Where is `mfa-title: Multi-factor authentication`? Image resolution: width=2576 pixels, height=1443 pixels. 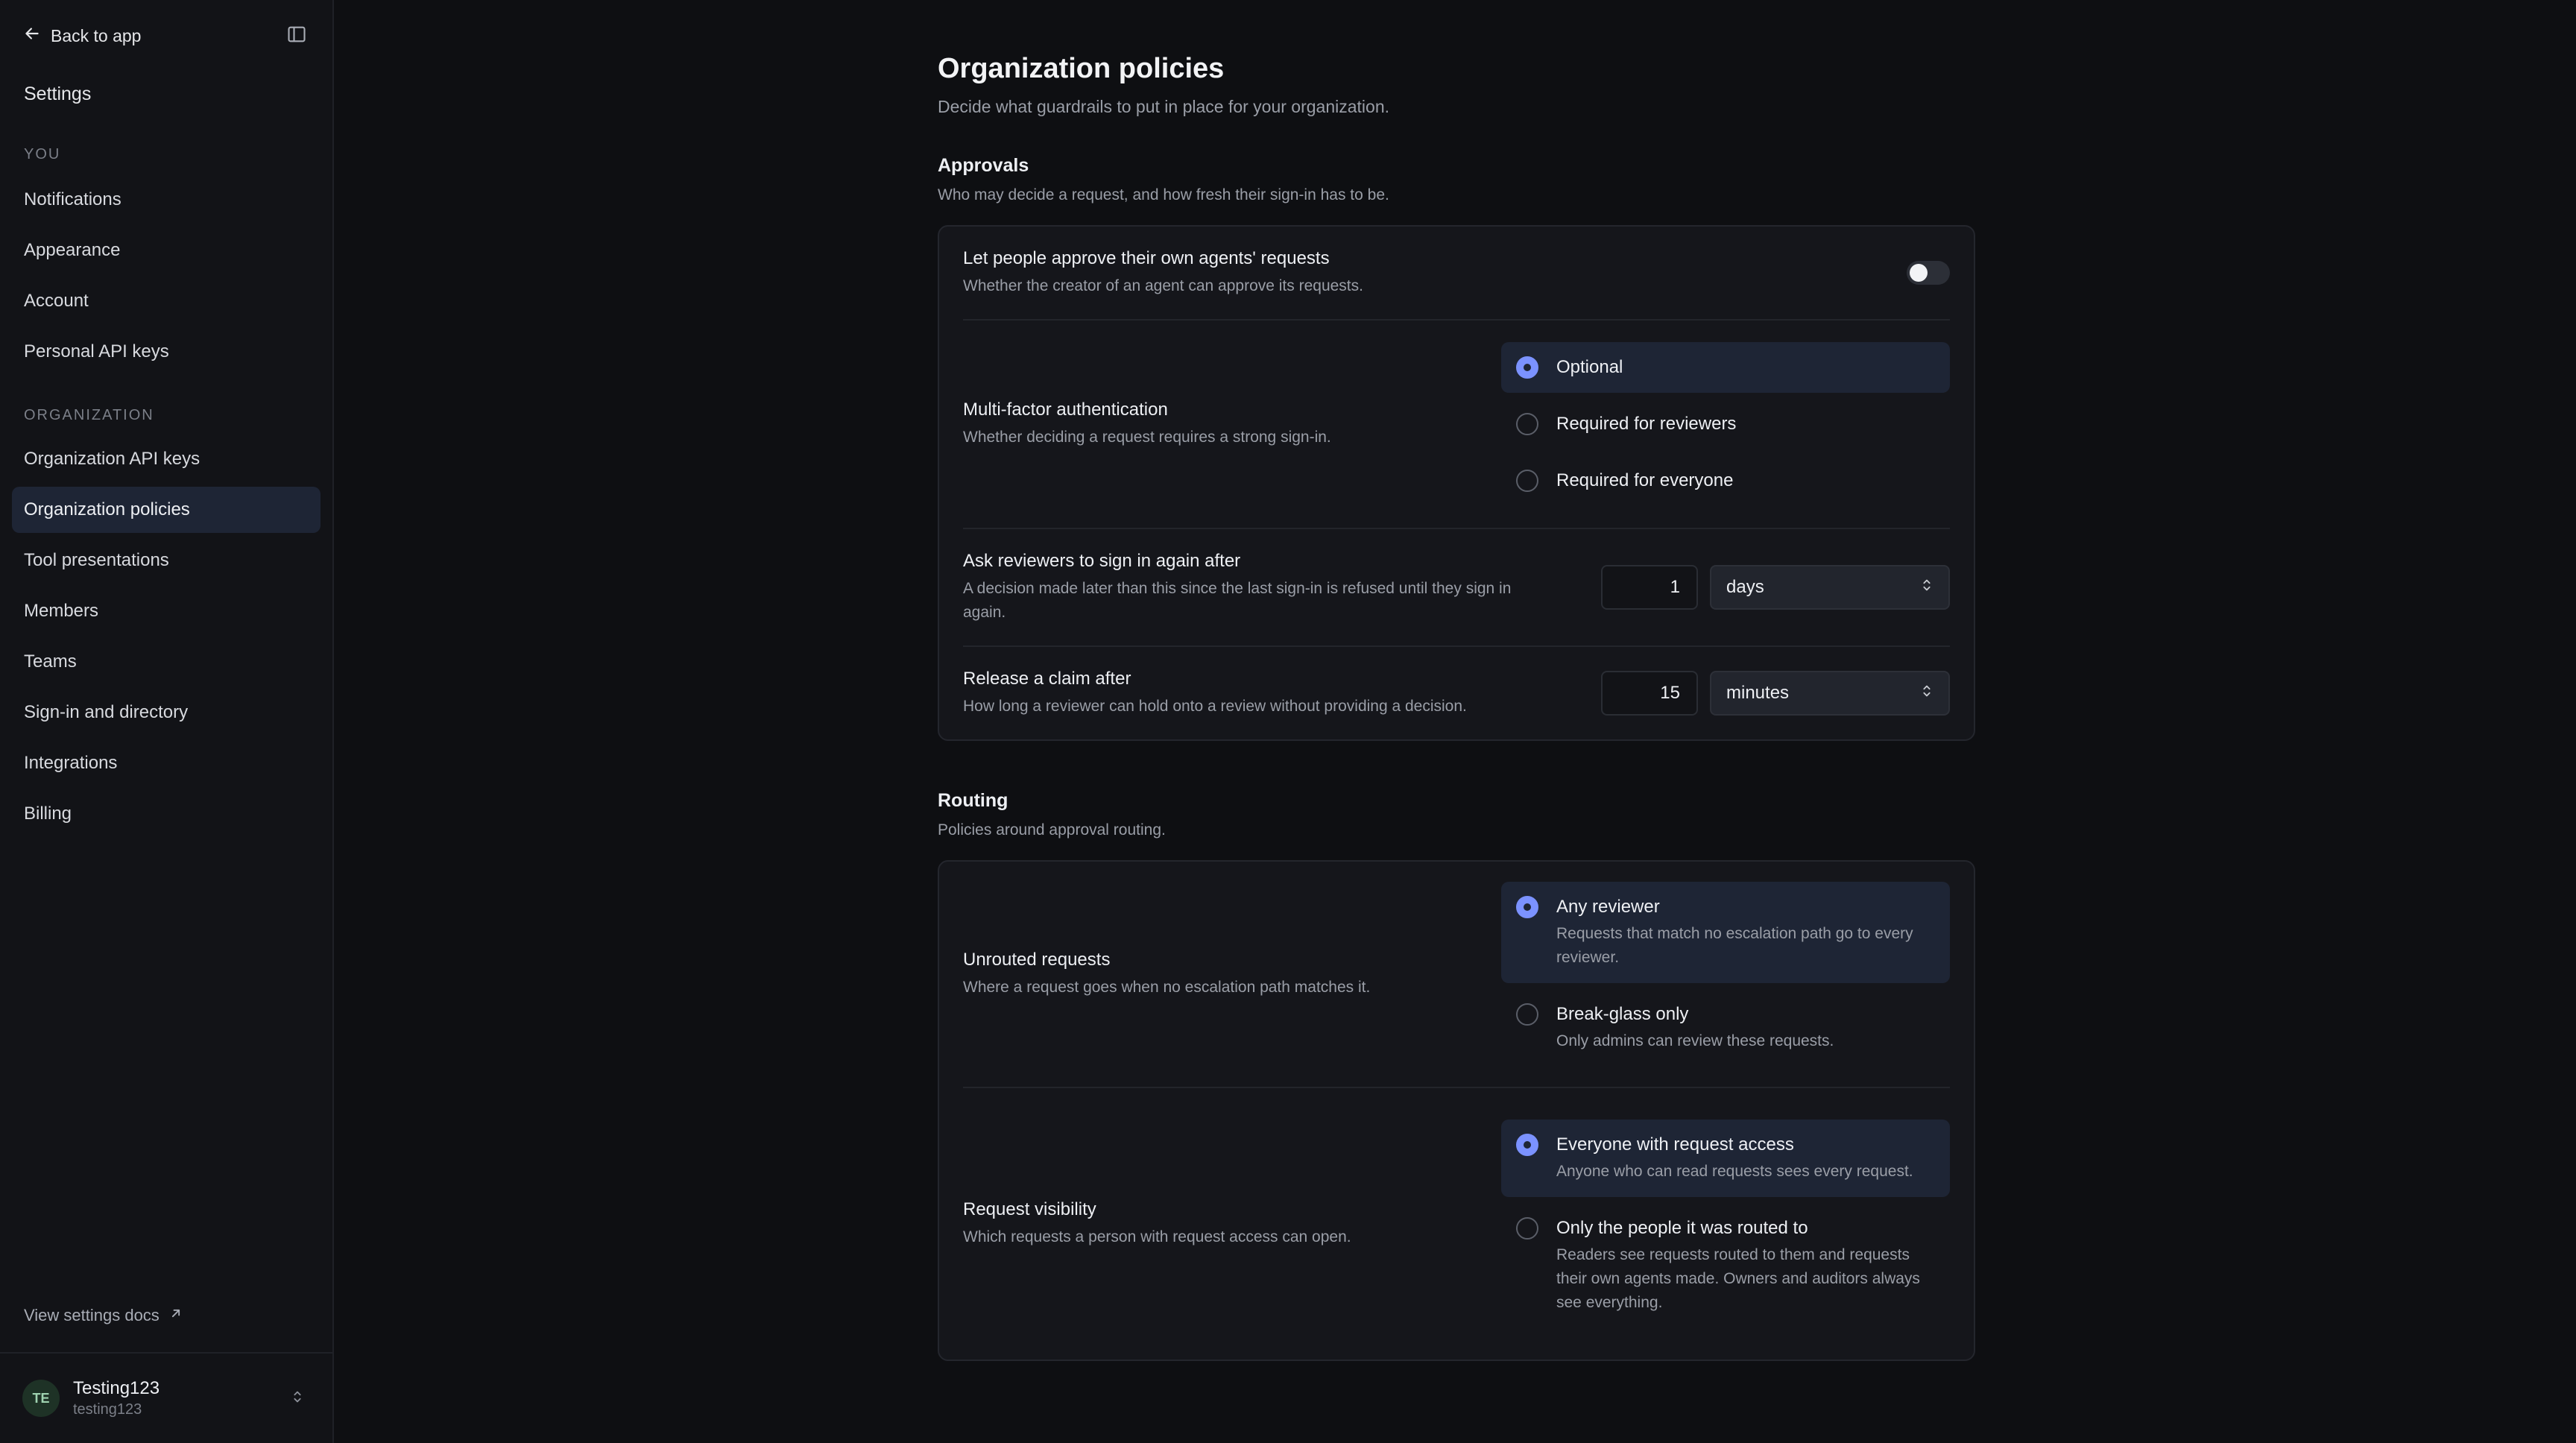 mfa-title: Multi-factor authentication is located at coordinates (1065, 410).